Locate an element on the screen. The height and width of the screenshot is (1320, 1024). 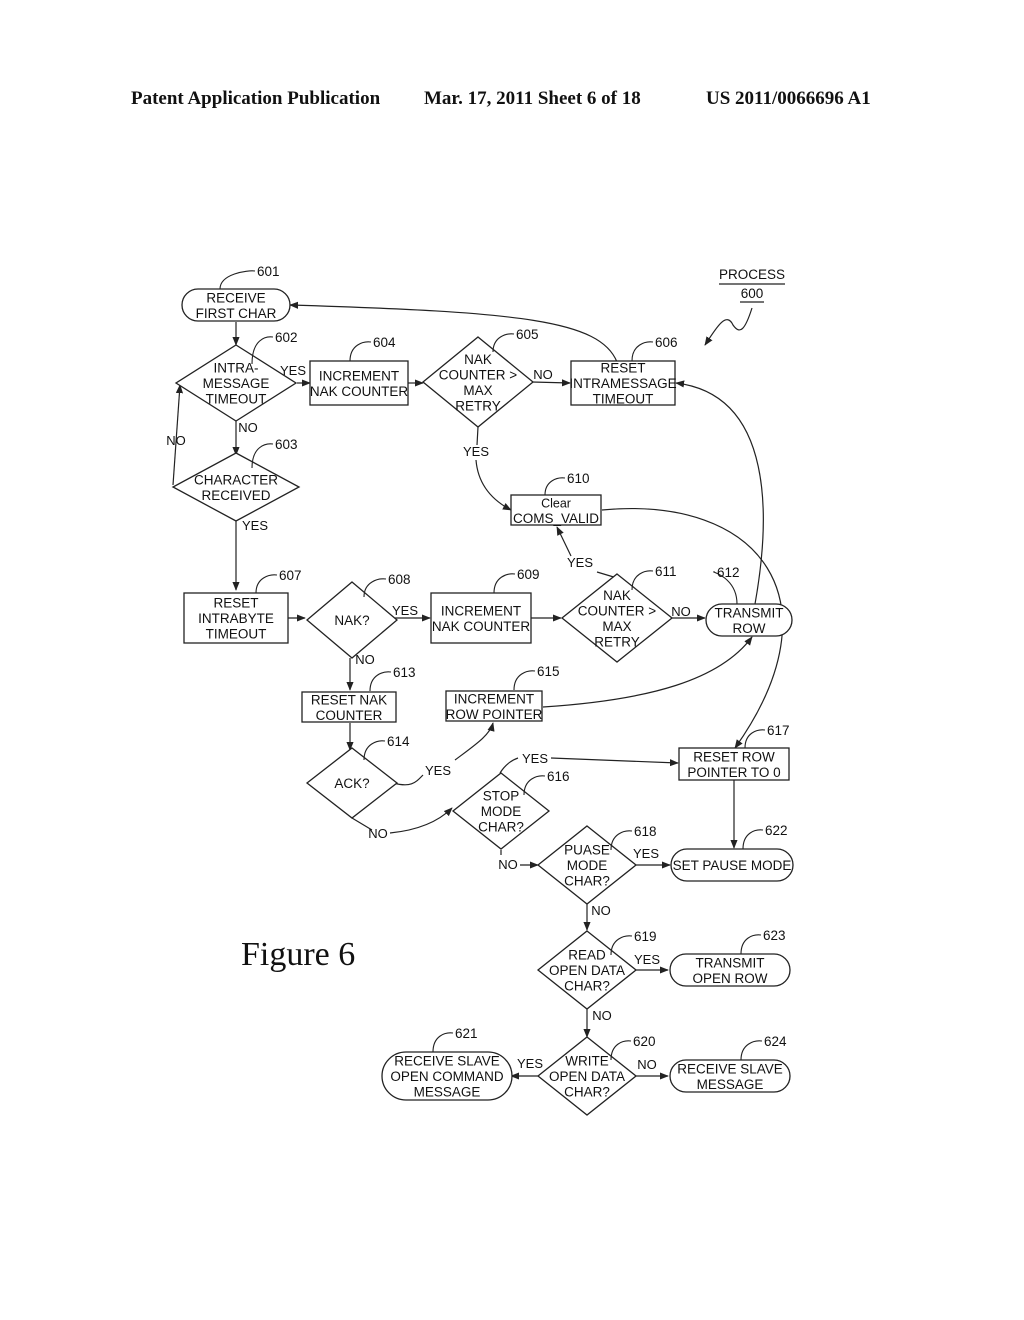
node-622: SET PAUSE MODE 622 is located at coordinates (732, 852).